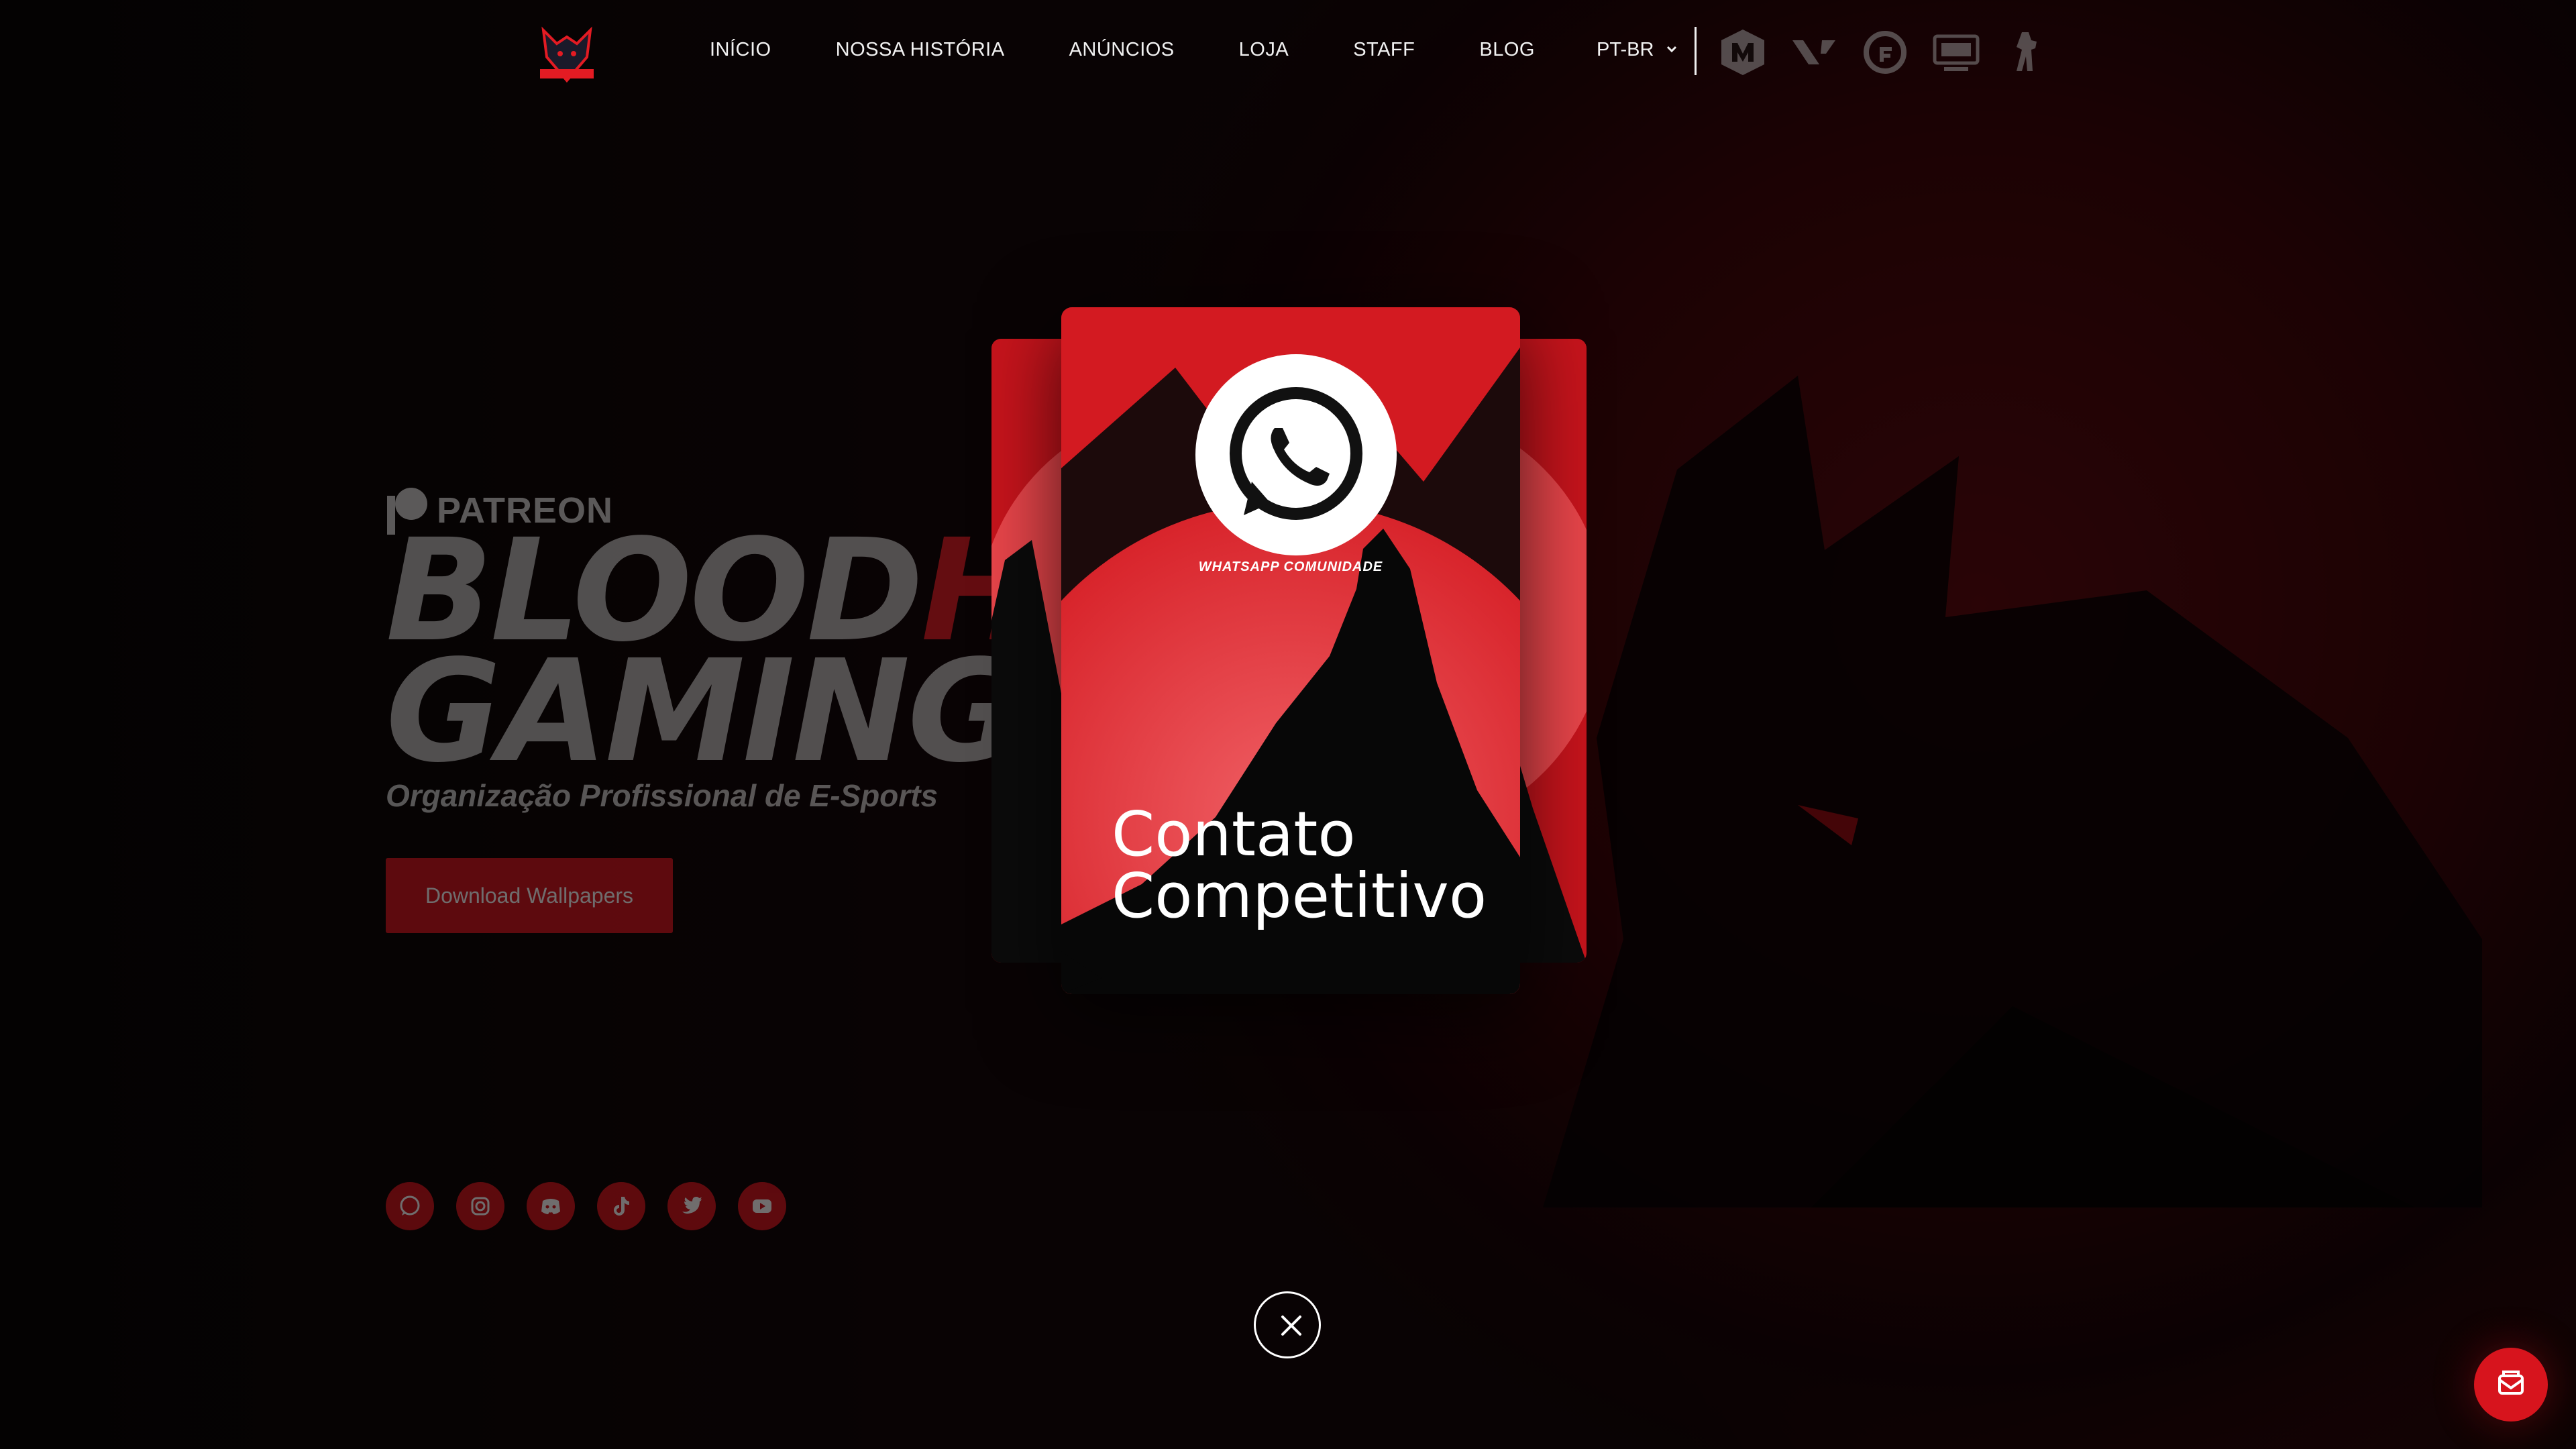 The height and width of the screenshot is (1449, 2576). Describe the element at coordinates (567, 54) in the screenshot. I see `bloodhunts-logo-icon` at that location.